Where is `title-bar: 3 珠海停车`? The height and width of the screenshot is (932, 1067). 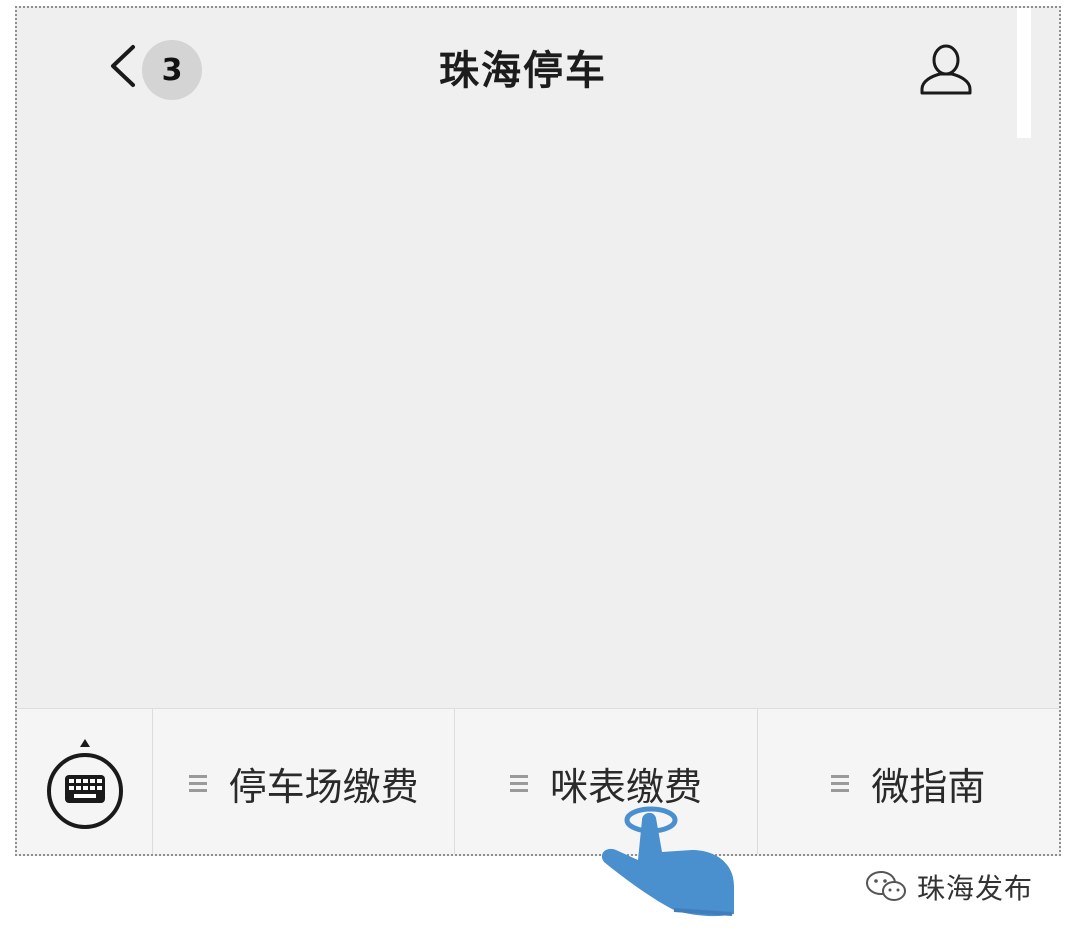 title-bar: 3 珠海停车 is located at coordinates (538, 73).